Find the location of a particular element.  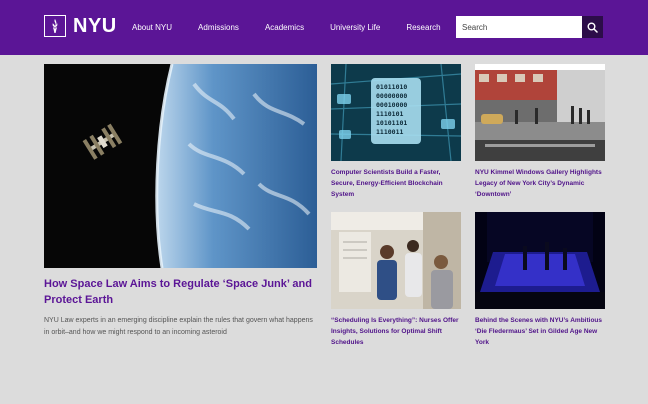

binary-line: 1110101 is located at coordinates (389, 114).